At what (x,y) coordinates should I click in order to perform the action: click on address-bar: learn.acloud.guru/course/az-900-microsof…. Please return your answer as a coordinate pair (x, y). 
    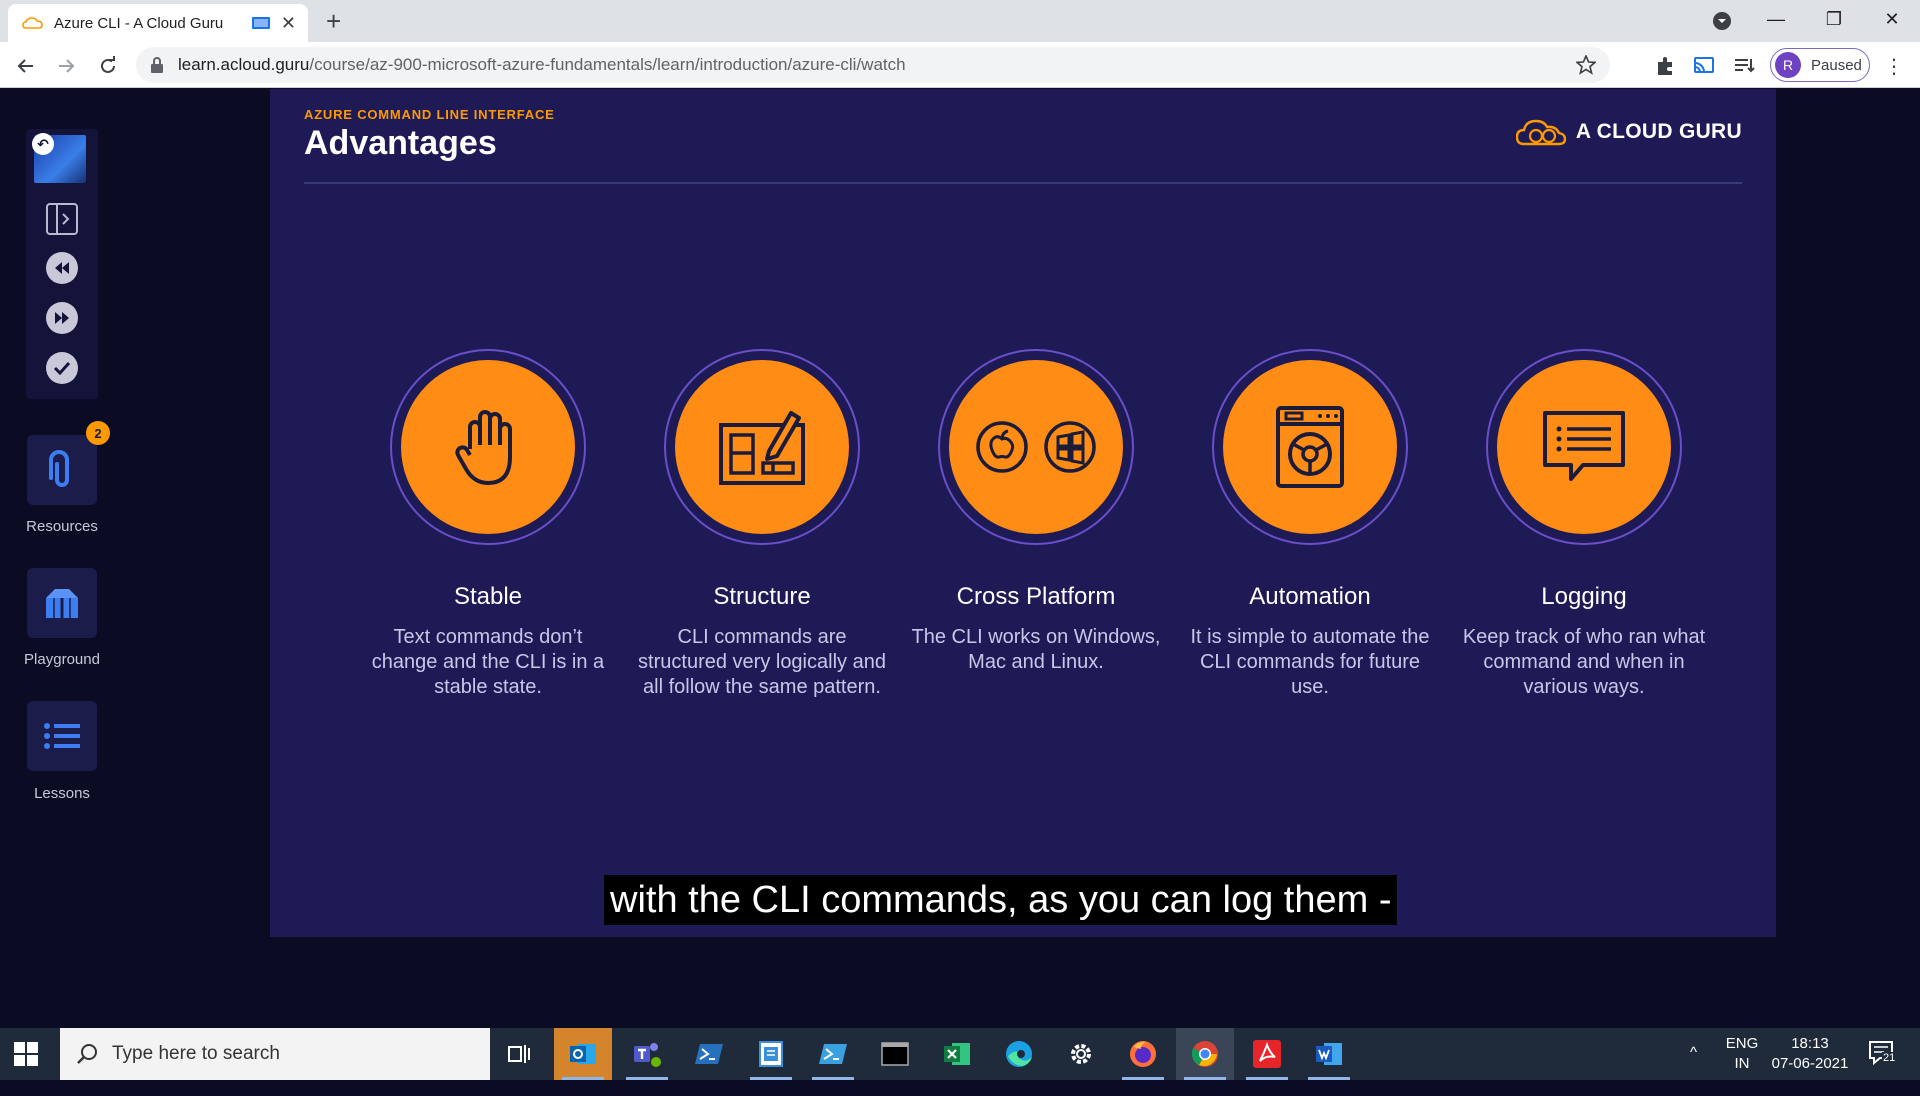
    Looking at the image, I should click on (873, 65).